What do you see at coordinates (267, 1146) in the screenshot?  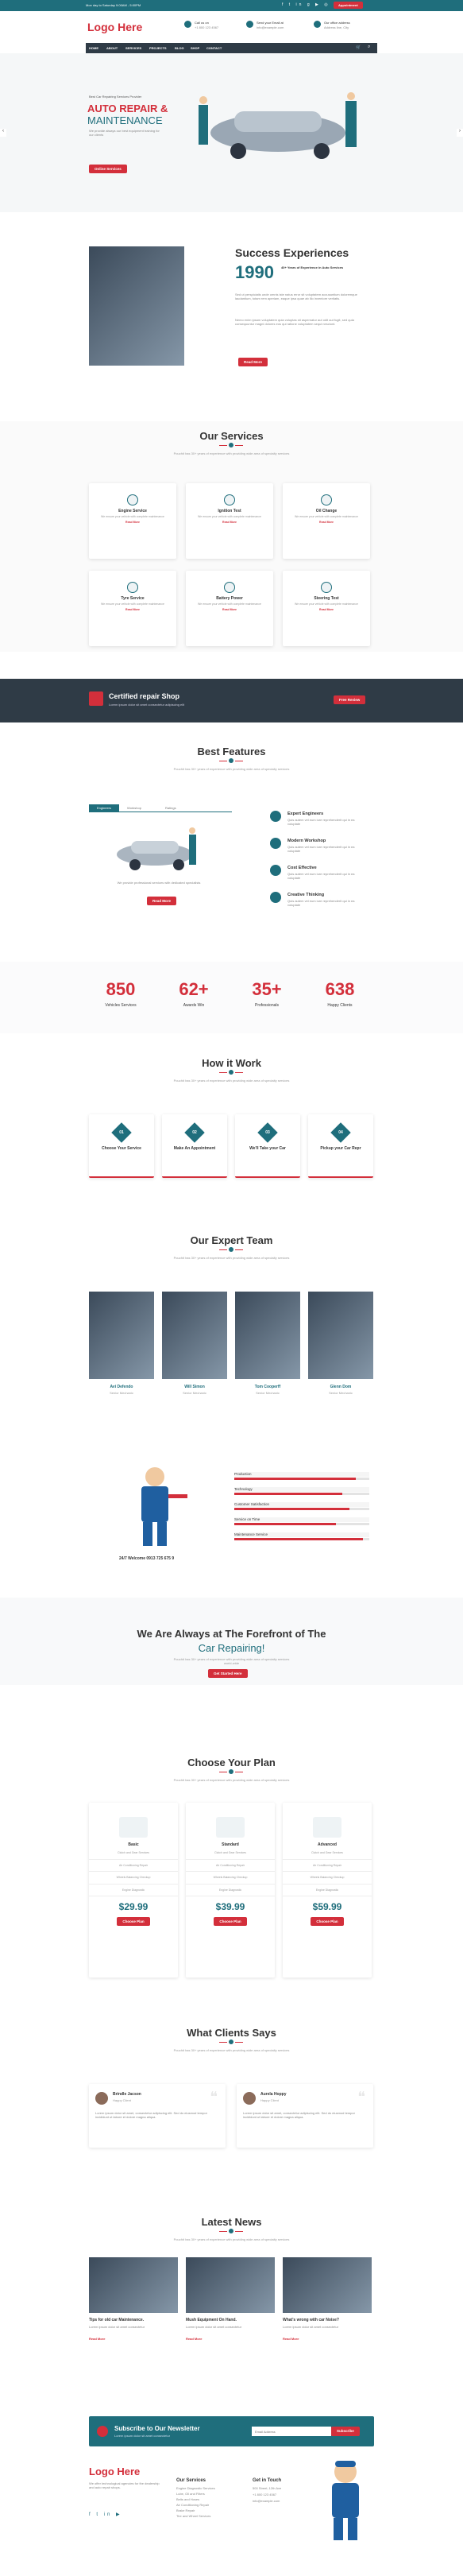 I see `how-step-card: 03 We'll Take your Car` at bounding box center [267, 1146].